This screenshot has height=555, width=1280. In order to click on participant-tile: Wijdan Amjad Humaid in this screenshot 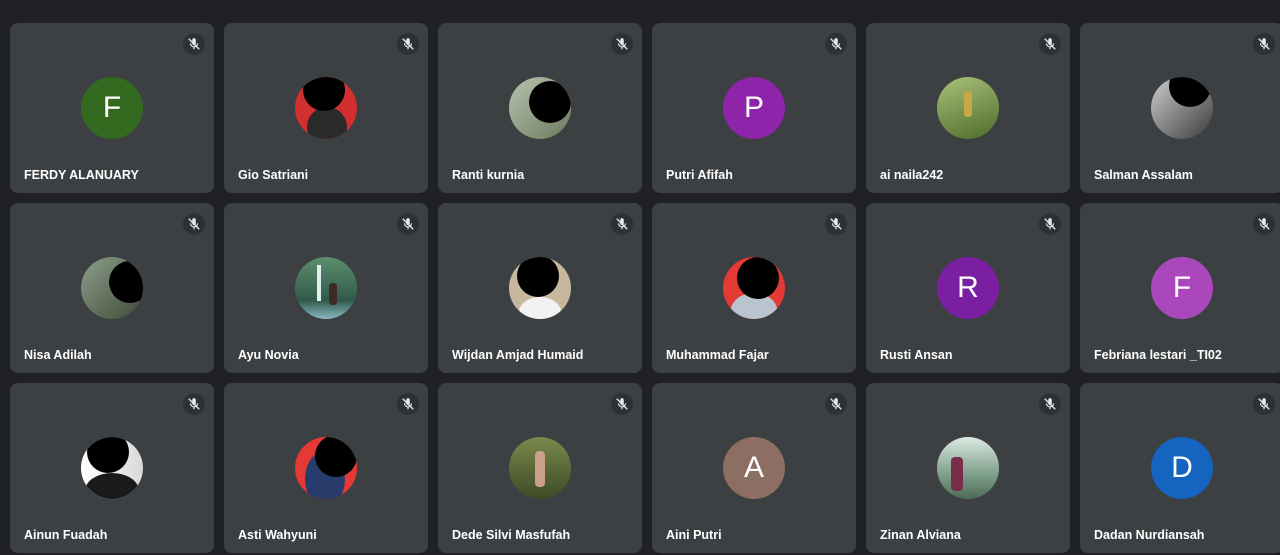, I will do `click(540, 288)`.